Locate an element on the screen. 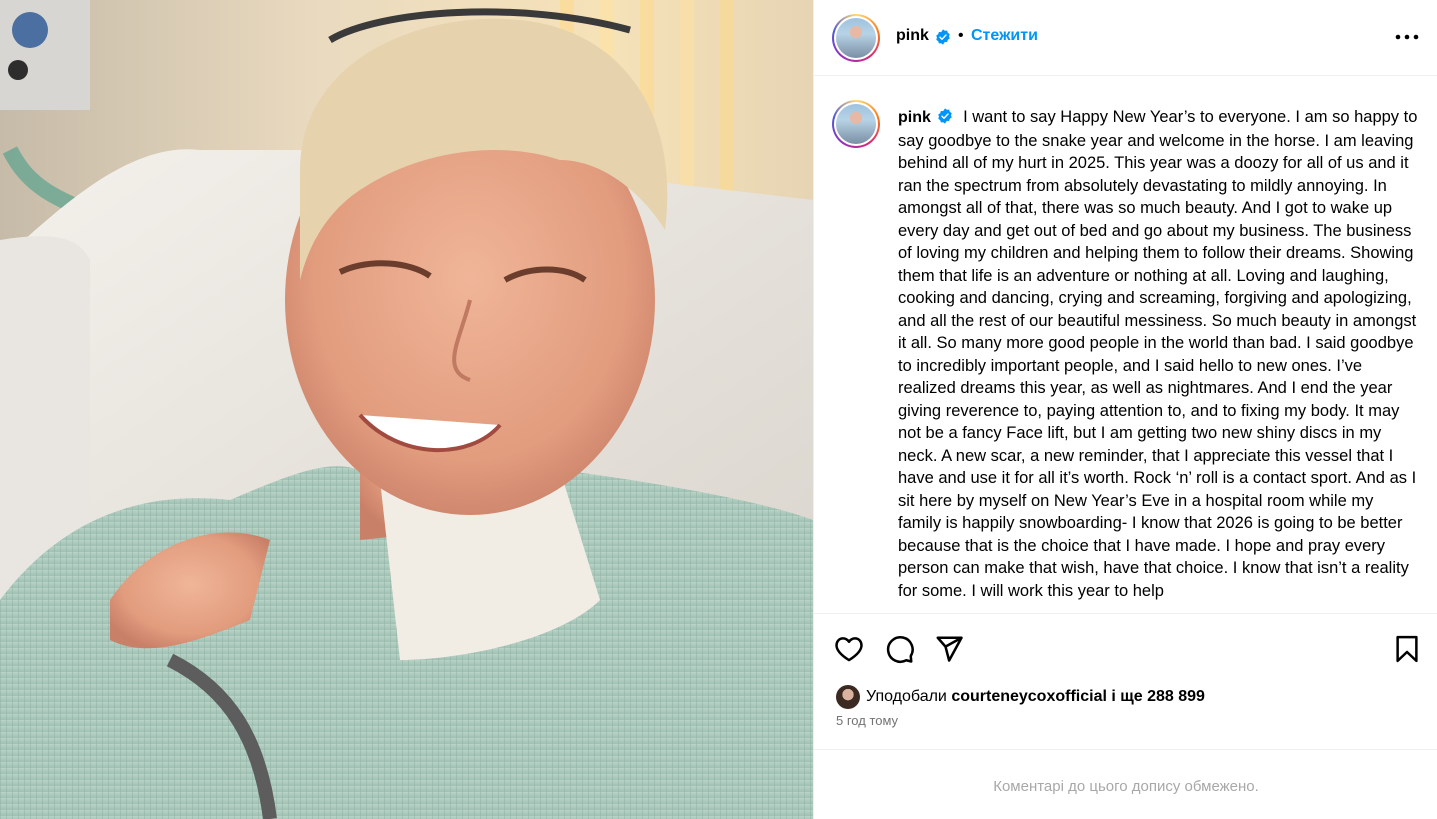 Image resolution: width=1437 pixels, height=819 pixels. comment-icon is located at coordinates (900, 649).